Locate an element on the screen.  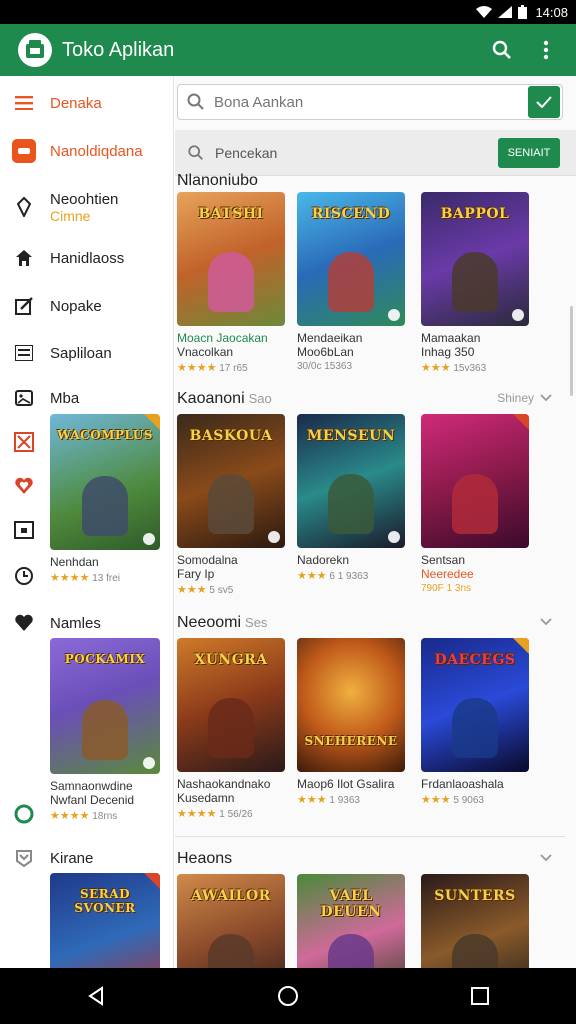
game-title: Moacn Jaocakan is located at coordinates (222, 338).